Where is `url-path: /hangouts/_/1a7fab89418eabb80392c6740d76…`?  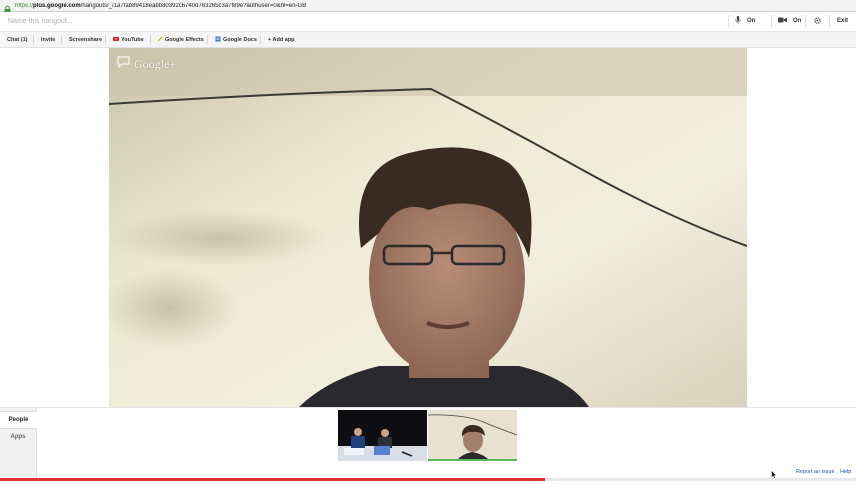
url-path: /hangouts/_/1a7fab89418eabb80392c6740d76… is located at coordinates (193, 5).